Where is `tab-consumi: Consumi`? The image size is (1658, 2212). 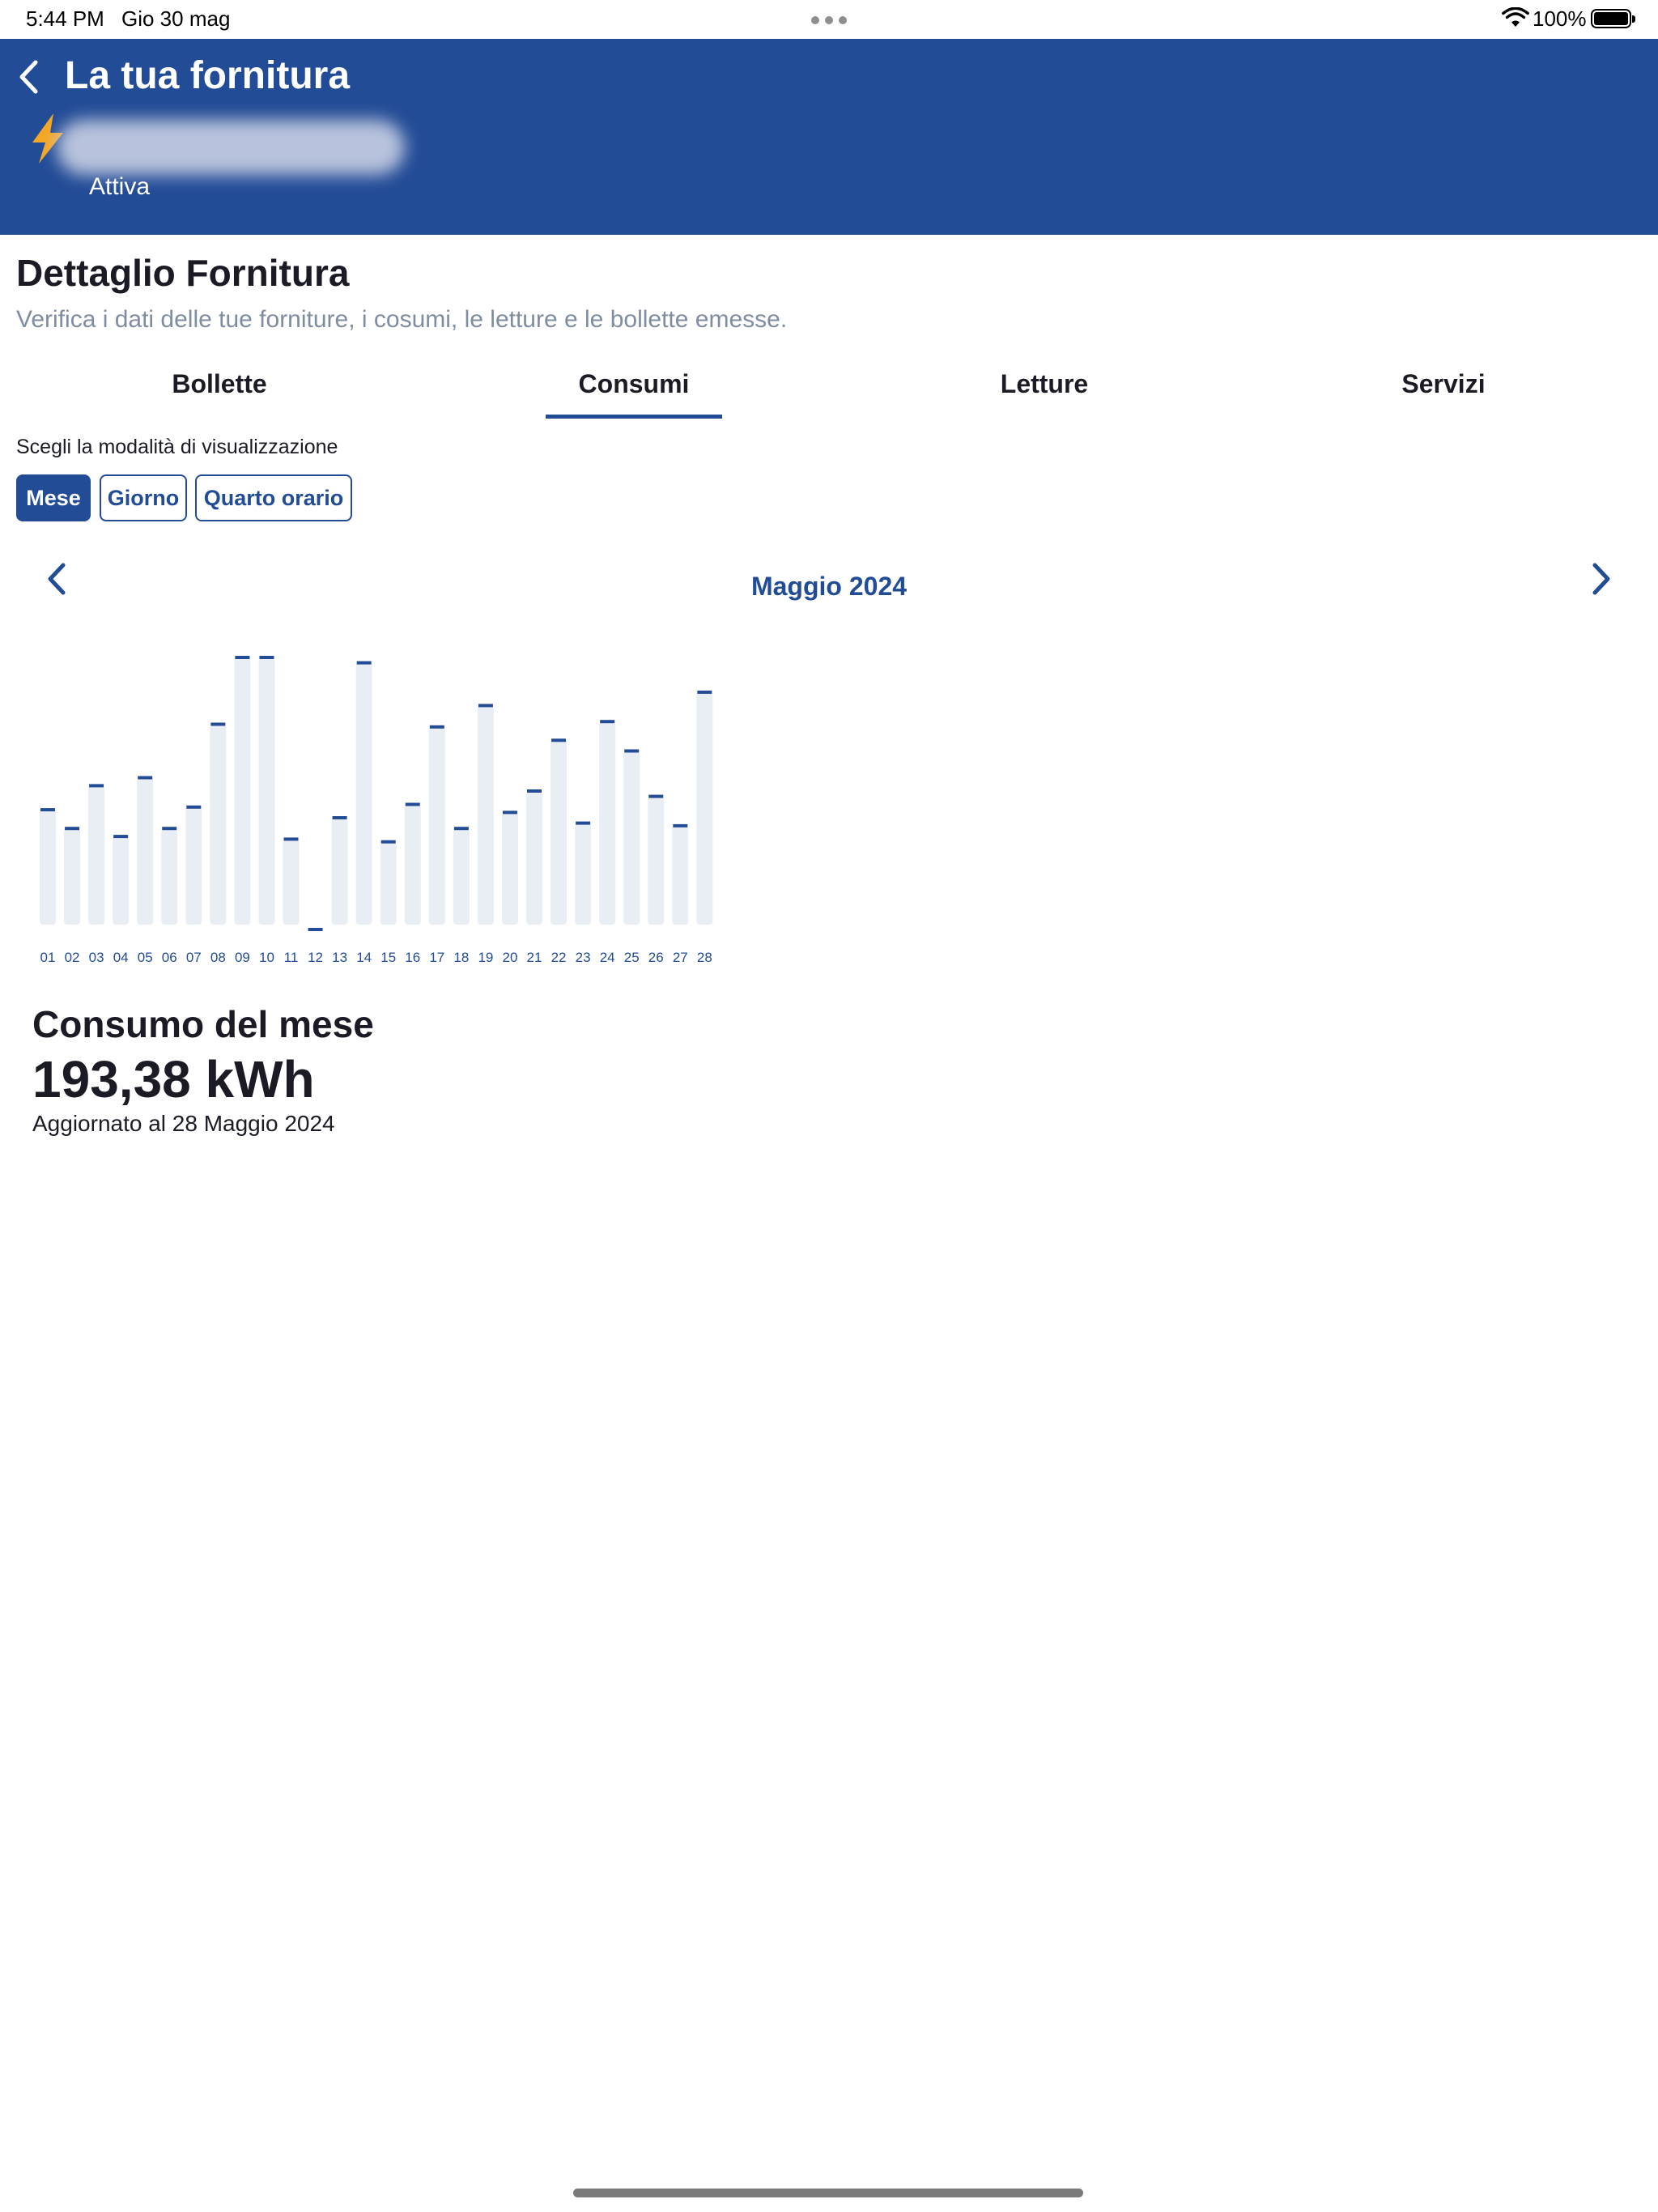 tab-consumi: Consumi is located at coordinates (634, 384).